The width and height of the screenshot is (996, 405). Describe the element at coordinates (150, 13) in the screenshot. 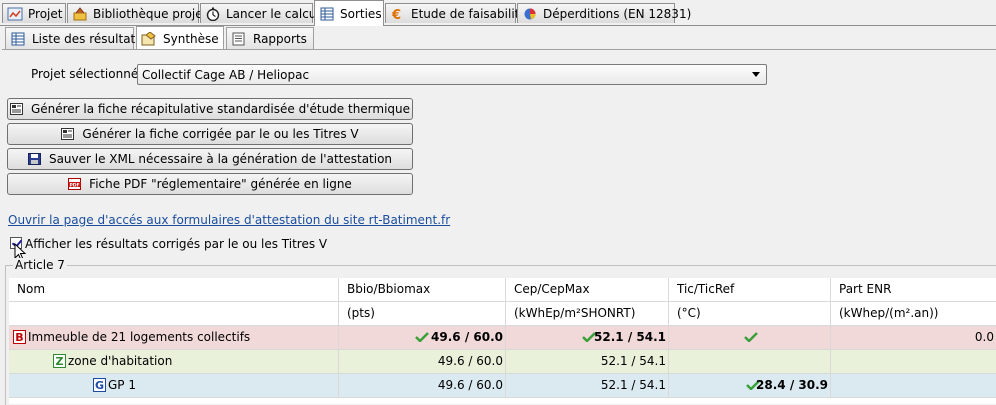

I see `tab-label: Bibliothèque projet` at that location.